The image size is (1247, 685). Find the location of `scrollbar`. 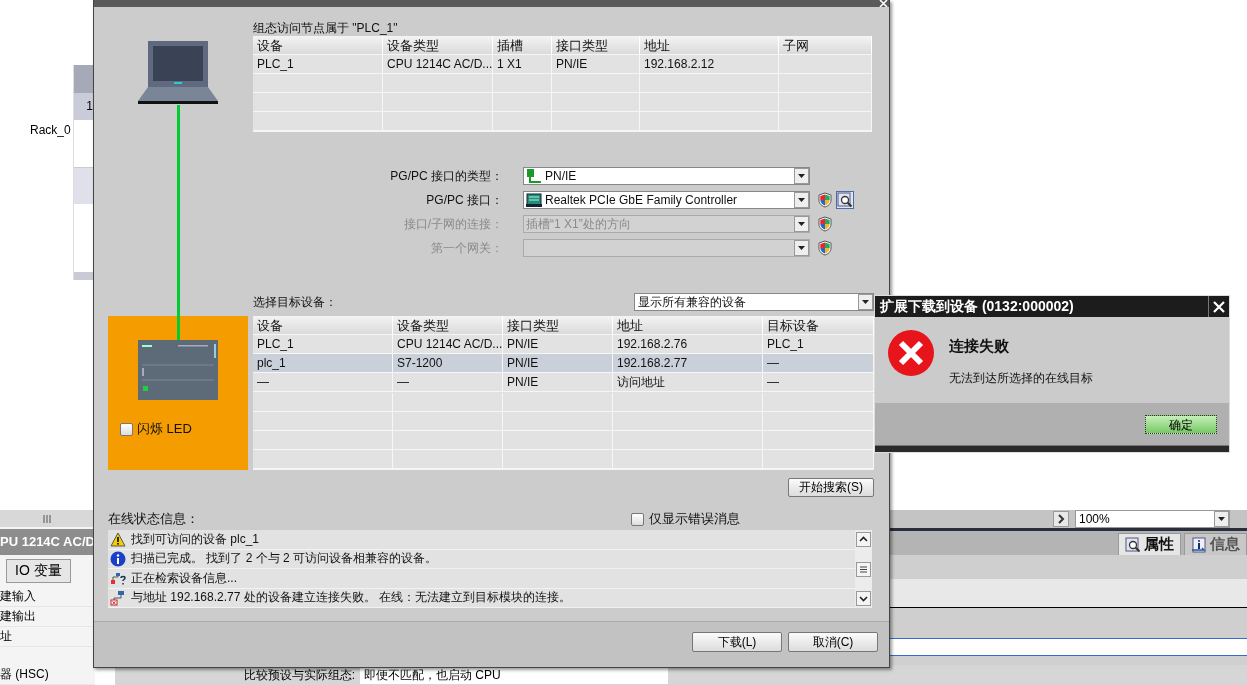

scrollbar is located at coordinates (863, 569).